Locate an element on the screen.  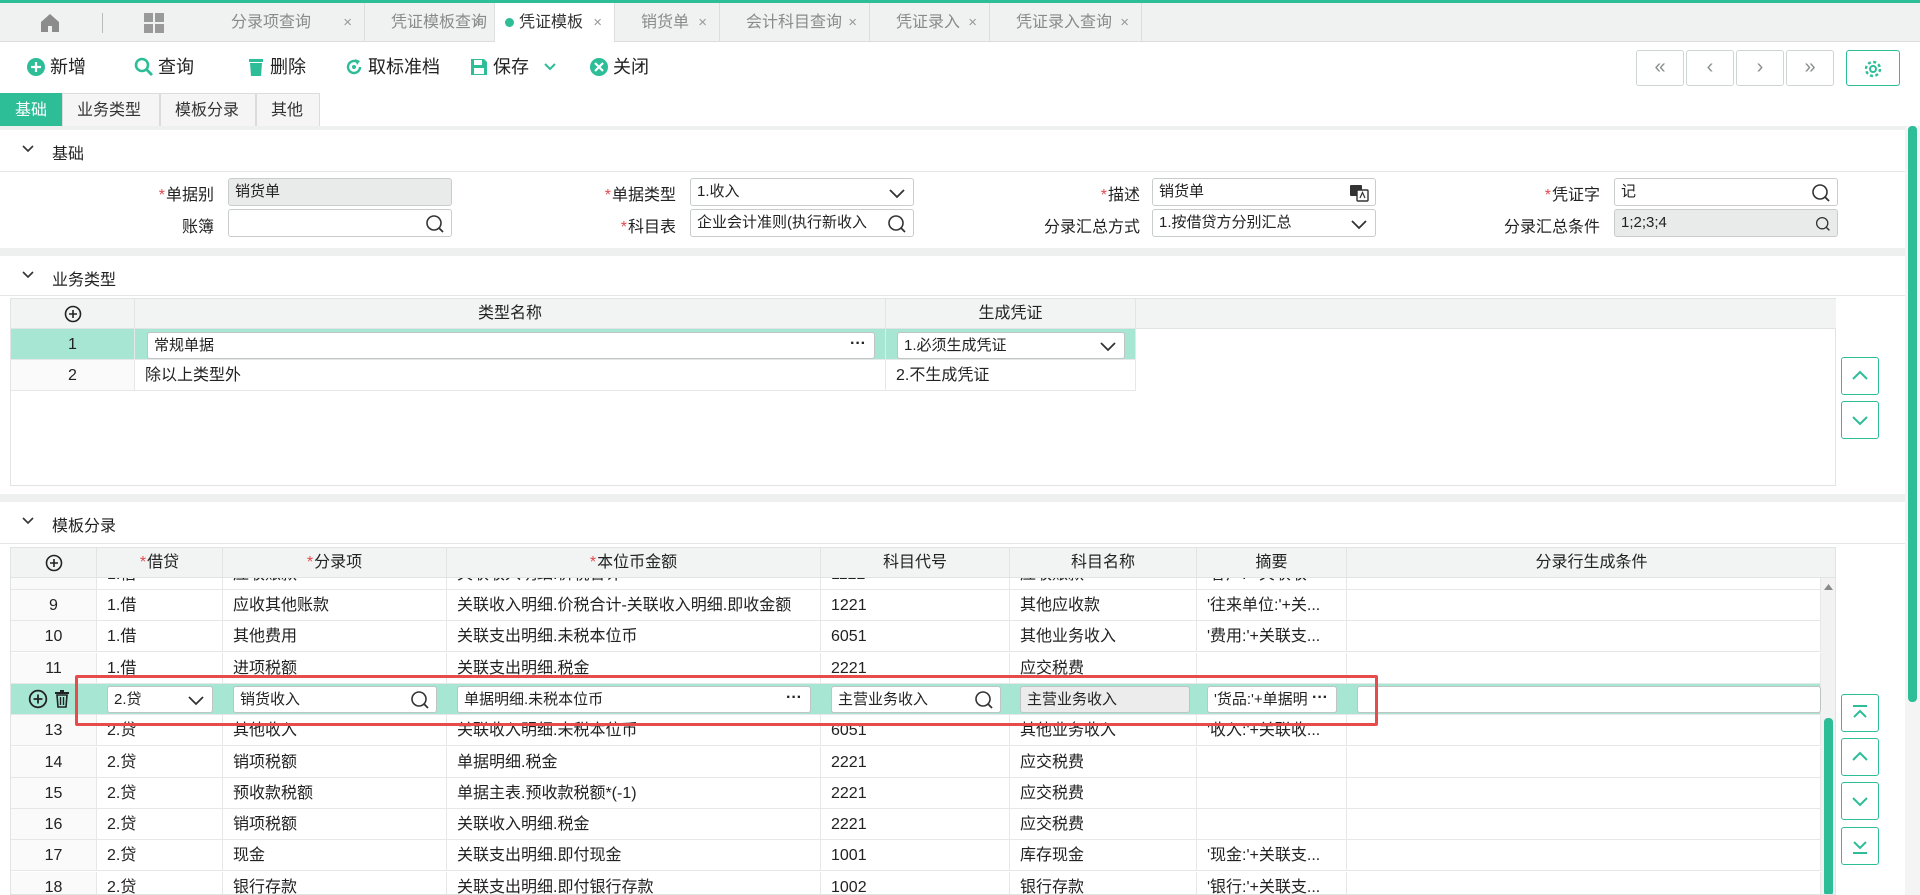
col-header: *分录项 is located at coordinates (335, 563).